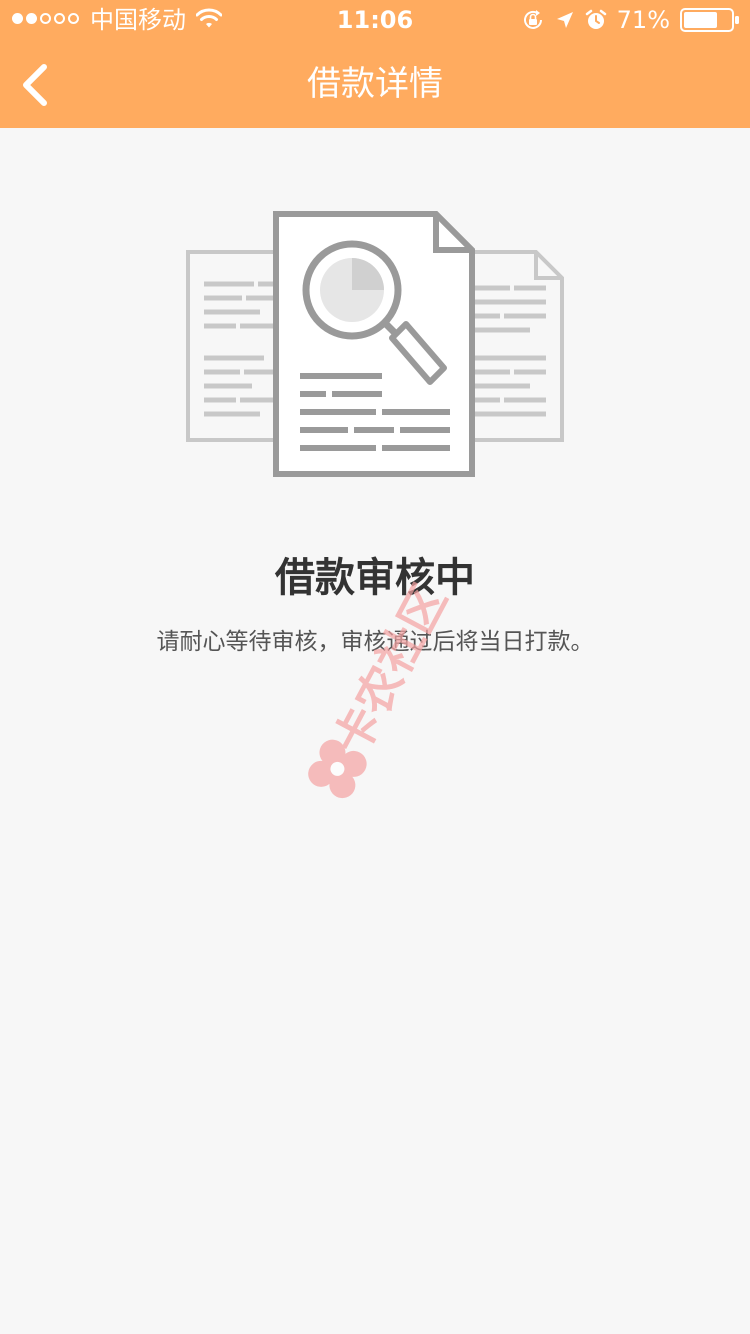  I want to click on status-right-group: 71%, so click(630, 20).